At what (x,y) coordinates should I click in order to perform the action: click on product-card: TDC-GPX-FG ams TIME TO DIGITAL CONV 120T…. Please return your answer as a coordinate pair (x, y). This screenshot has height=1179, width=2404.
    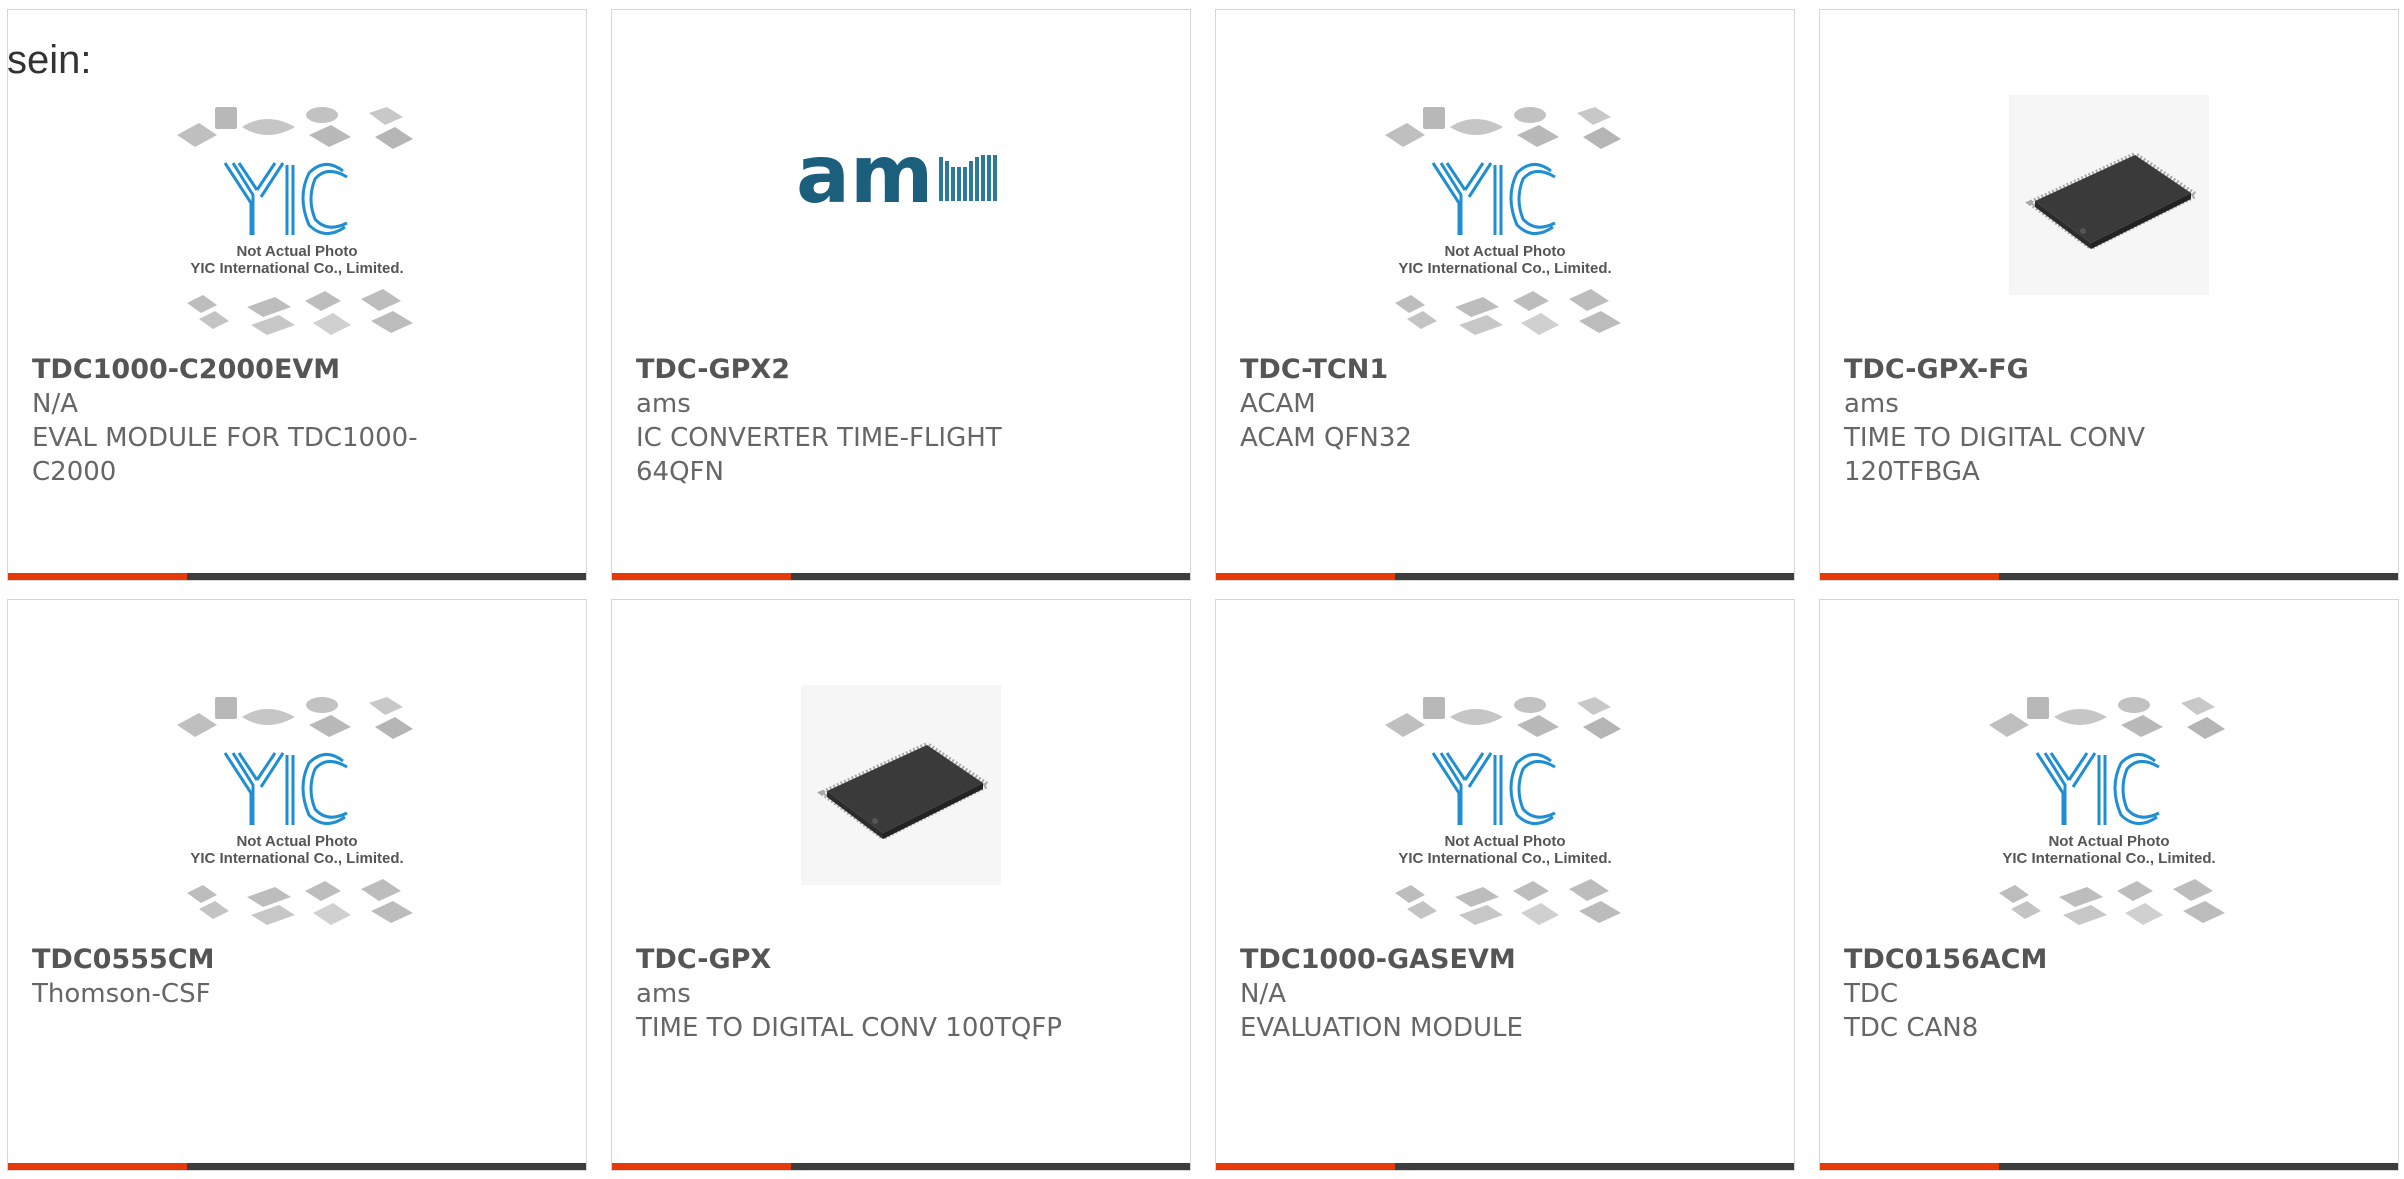
    Looking at the image, I should click on (2109, 295).